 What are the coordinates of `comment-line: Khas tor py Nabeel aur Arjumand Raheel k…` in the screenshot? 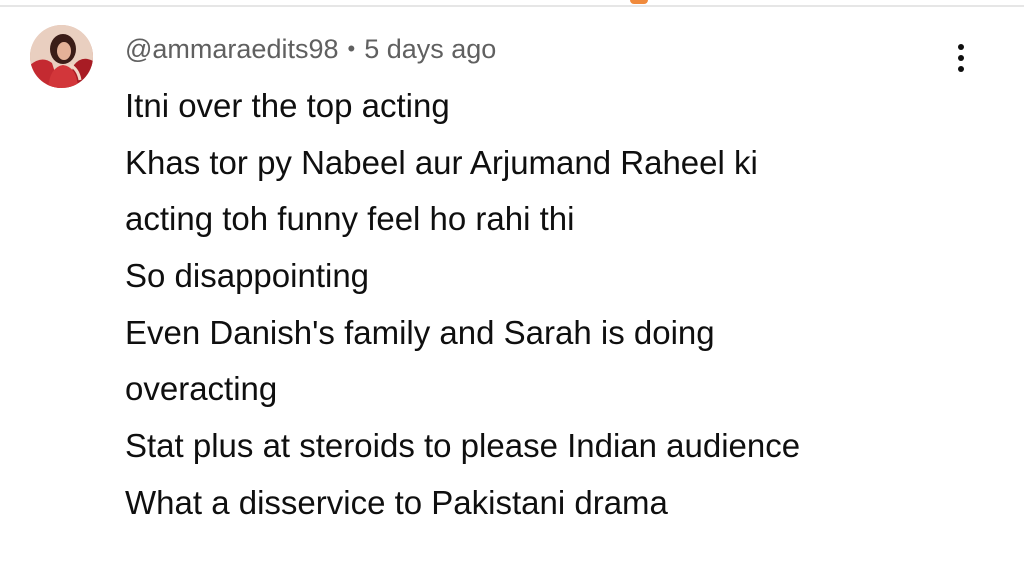 It's located at (441, 162).